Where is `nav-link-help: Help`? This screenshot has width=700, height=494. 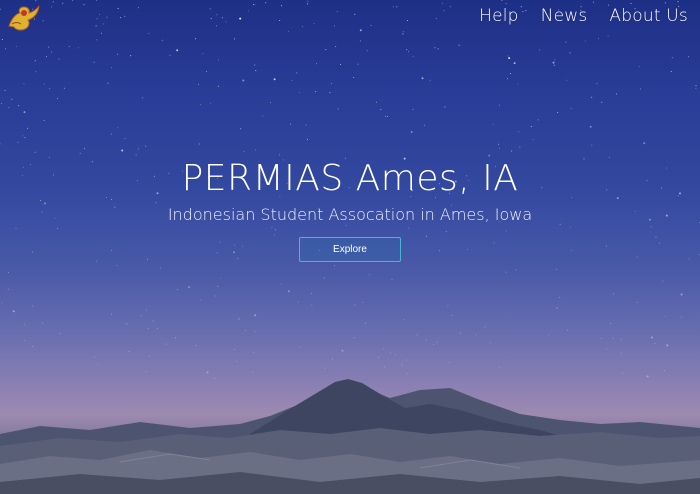 nav-link-help: Help is located at coordinates (499, 16).